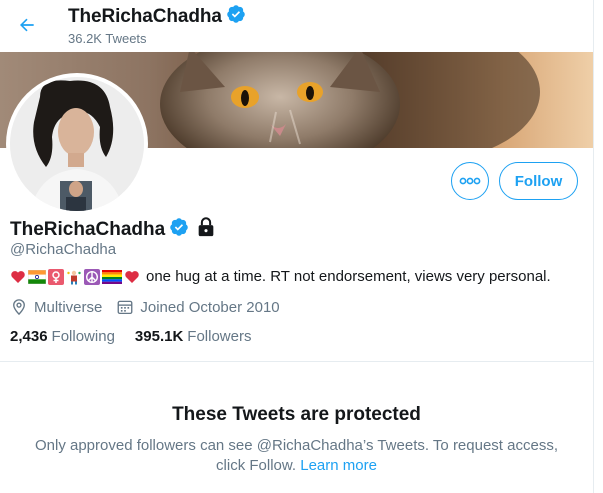 The width and height of the screenshot is (603, 493). I want to click on back-button, so click(27, 25).